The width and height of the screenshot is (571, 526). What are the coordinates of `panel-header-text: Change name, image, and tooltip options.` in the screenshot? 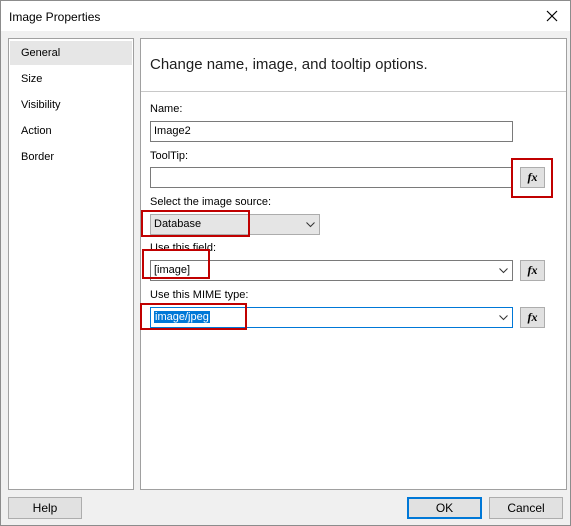 It's located at (289, 64).